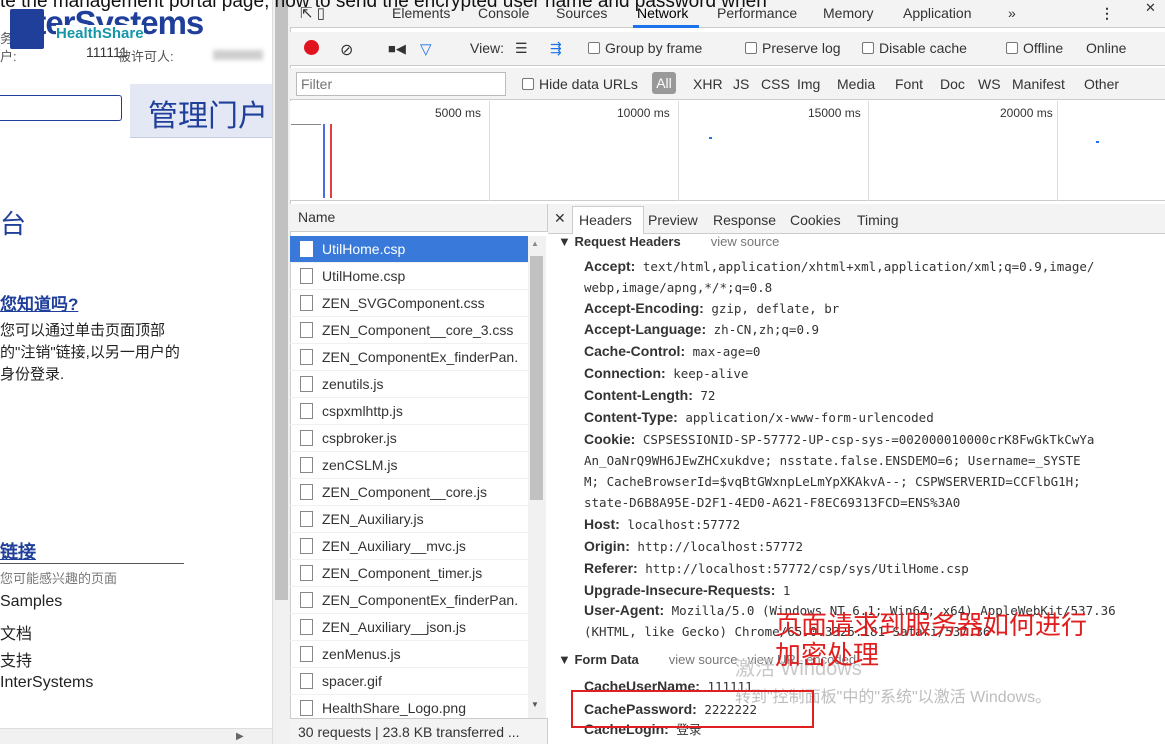 This screenshot has width=1165, height=744. What do you see at coordinates (240, 736) in the screenshot?
I see `scroll-right-icon: ▶` at bounding box center [240, 736].